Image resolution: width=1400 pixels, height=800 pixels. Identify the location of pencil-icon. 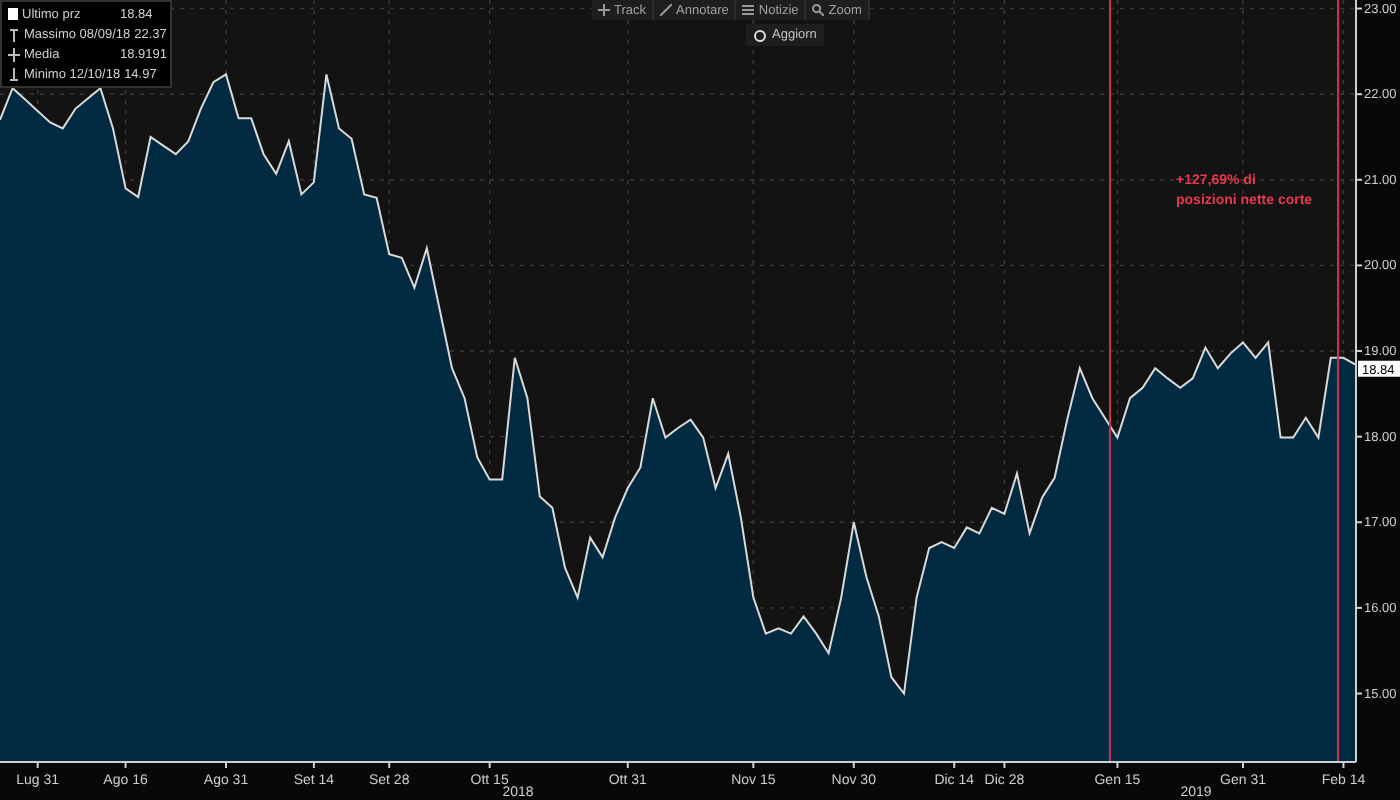
(666, 10).